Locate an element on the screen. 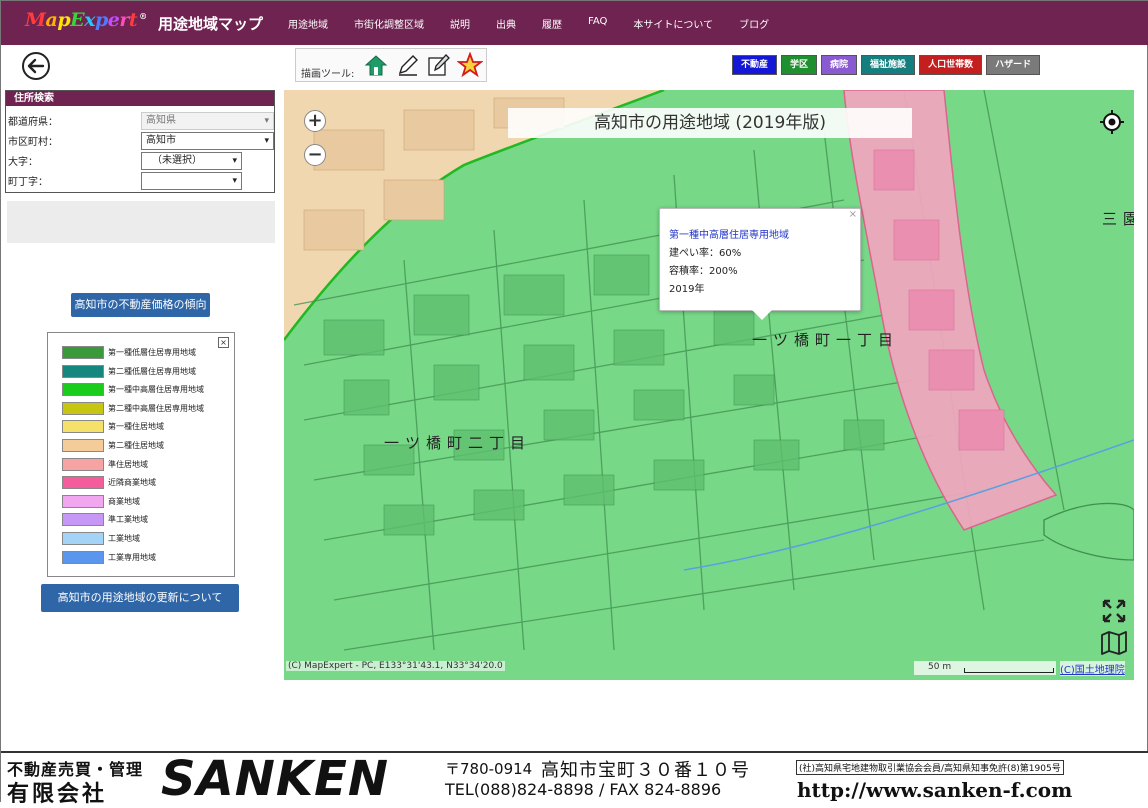 The image size is (1148, 808). nav-item-explanation: 説明 is located at coordinates (460, 23).